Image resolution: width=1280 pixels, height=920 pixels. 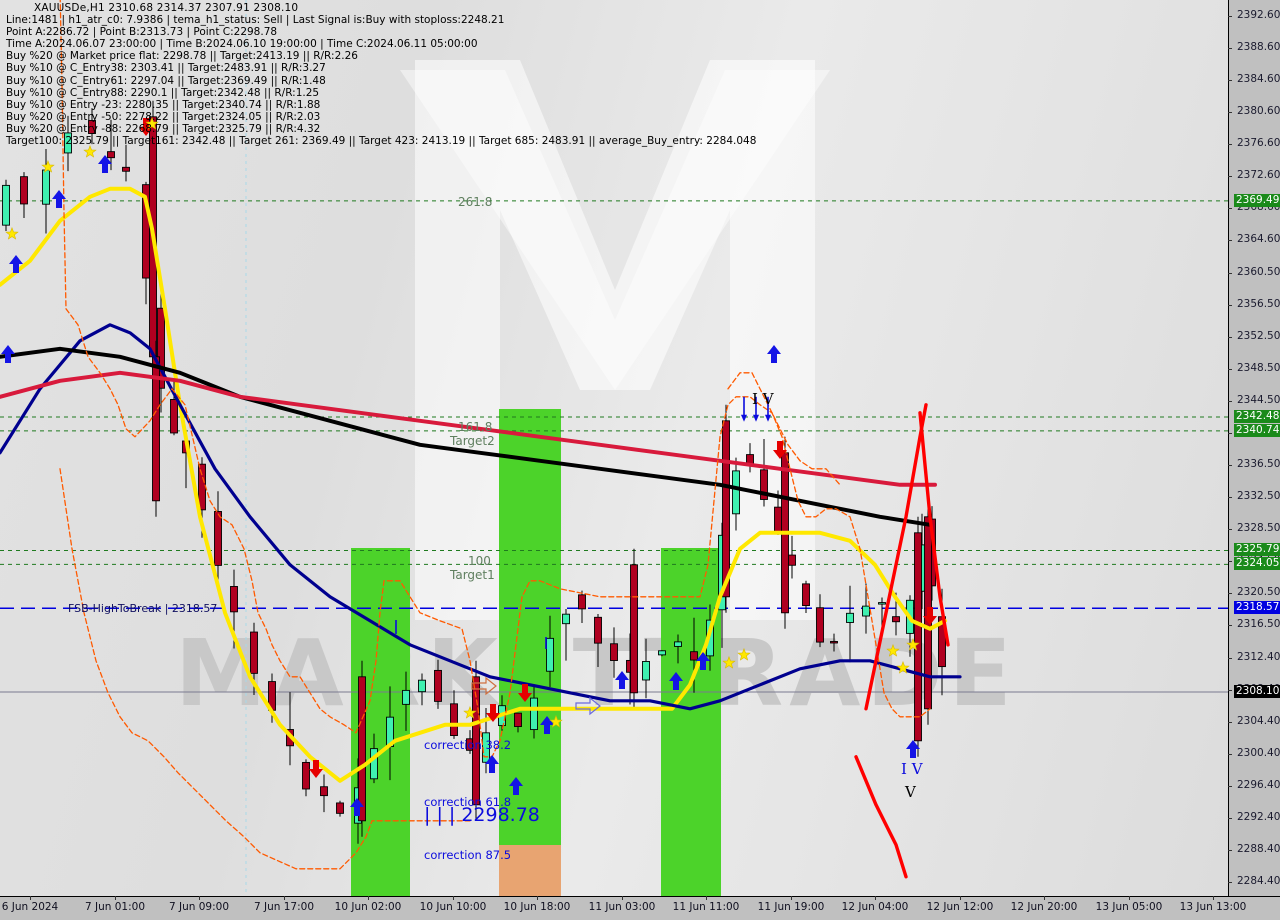 I want to click on wave-label-v-bottom: V, so click(x=910, y=792).